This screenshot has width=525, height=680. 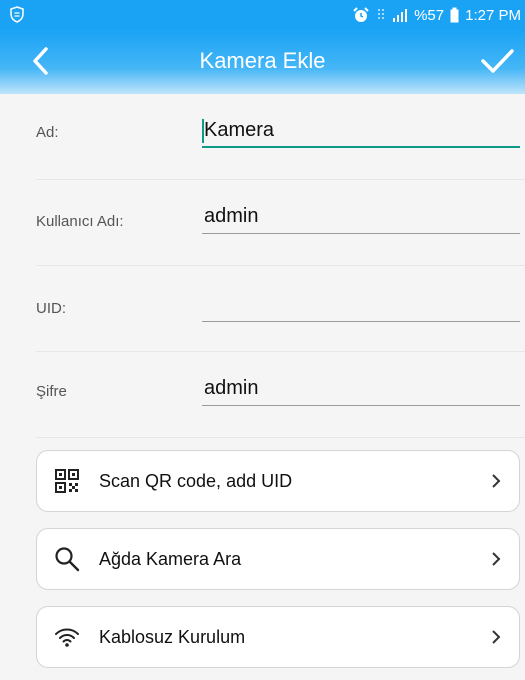 I want to click on status-indicators: %57 1:27 PM, so click(x=438, y=15).